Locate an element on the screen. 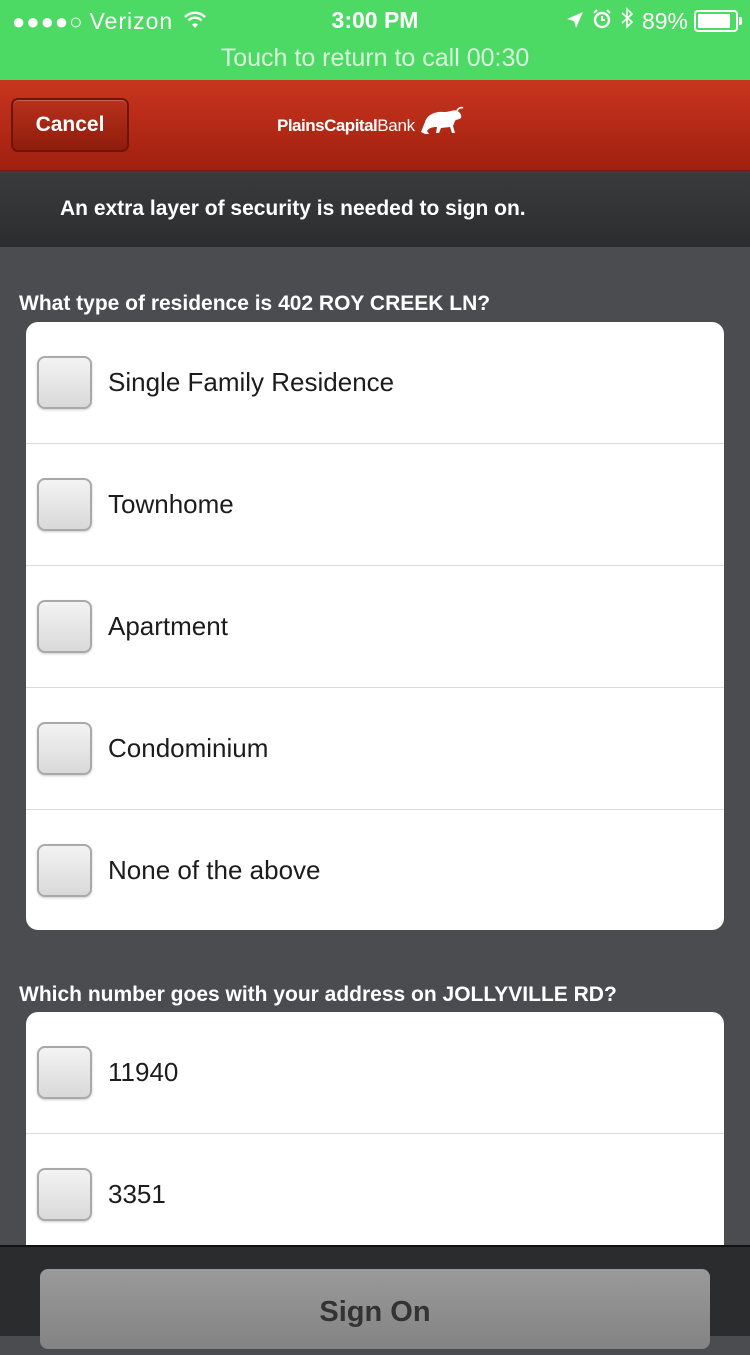 Image resolution: width=750 pixels, height=1355 pixels. logo-text-bold: PlainsCapital is located at coordinates (327, 125).